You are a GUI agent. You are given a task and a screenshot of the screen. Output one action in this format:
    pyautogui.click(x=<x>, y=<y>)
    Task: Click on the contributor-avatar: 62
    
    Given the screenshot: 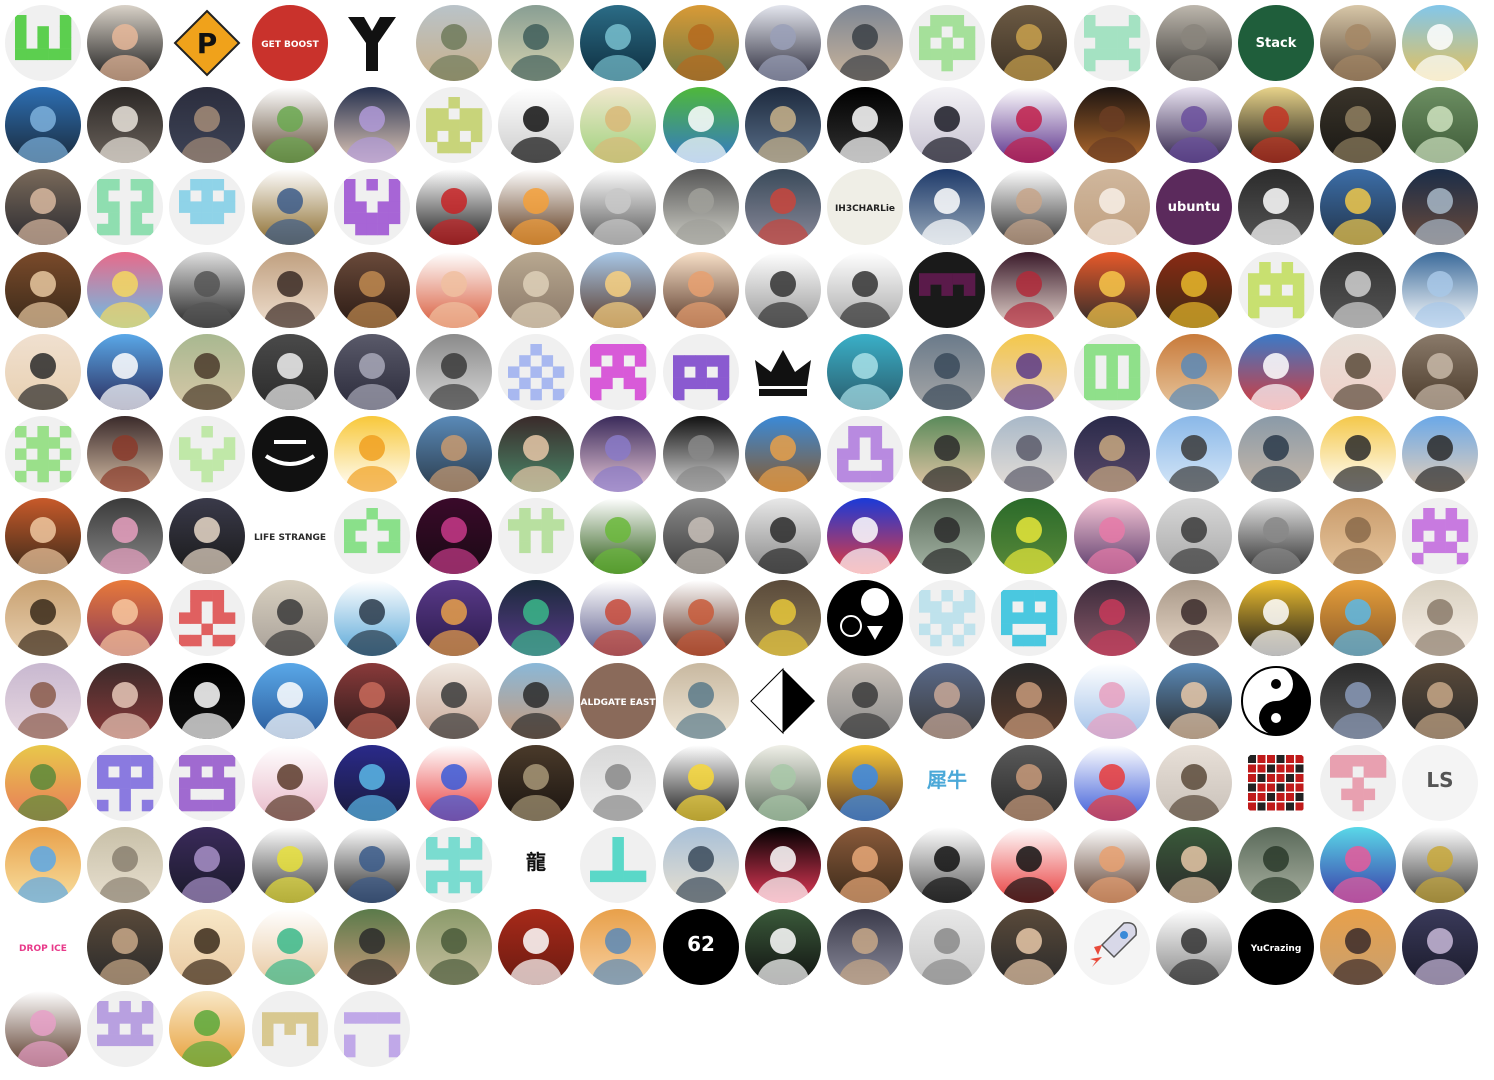 What is the action you would take?
    pyautogui.click(x=700, y=947)
    